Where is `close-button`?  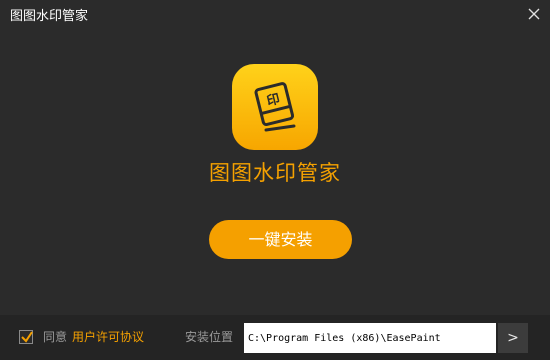 close-button is located at coordinates (534, 14).